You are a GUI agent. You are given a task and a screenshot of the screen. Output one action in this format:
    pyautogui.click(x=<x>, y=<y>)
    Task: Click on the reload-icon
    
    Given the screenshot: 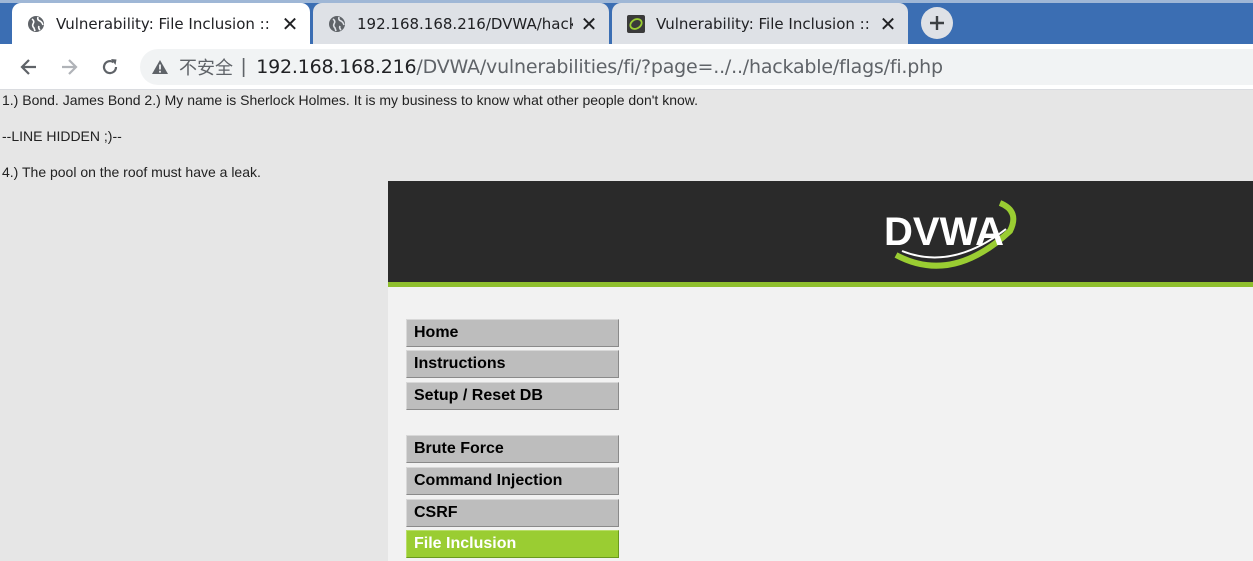 What is the action you would take?
    pyautogui.click(x=110, y=67)
    